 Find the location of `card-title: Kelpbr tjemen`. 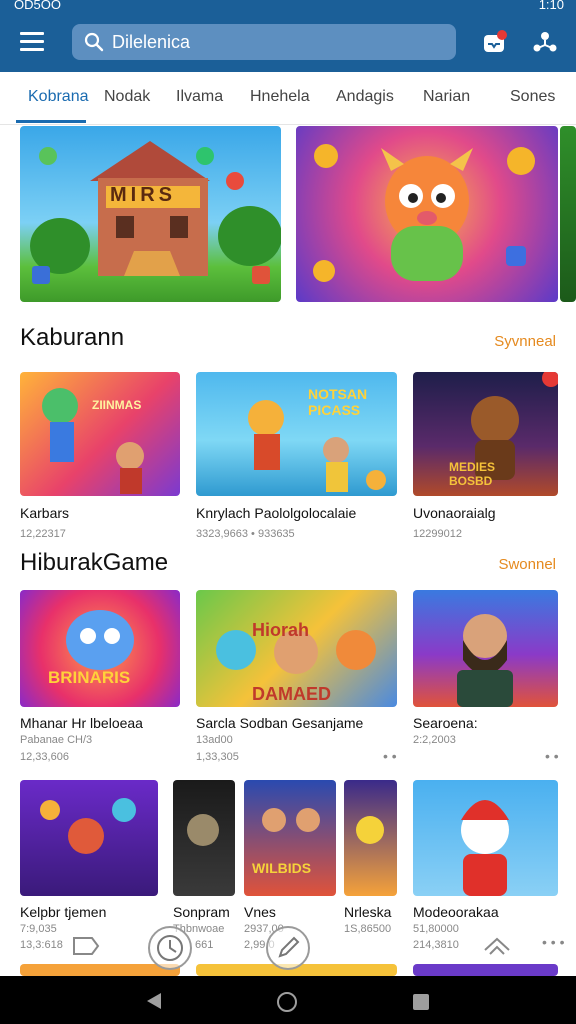

card-title: Kelpbr tjemen is located at coordinates (63, 912).